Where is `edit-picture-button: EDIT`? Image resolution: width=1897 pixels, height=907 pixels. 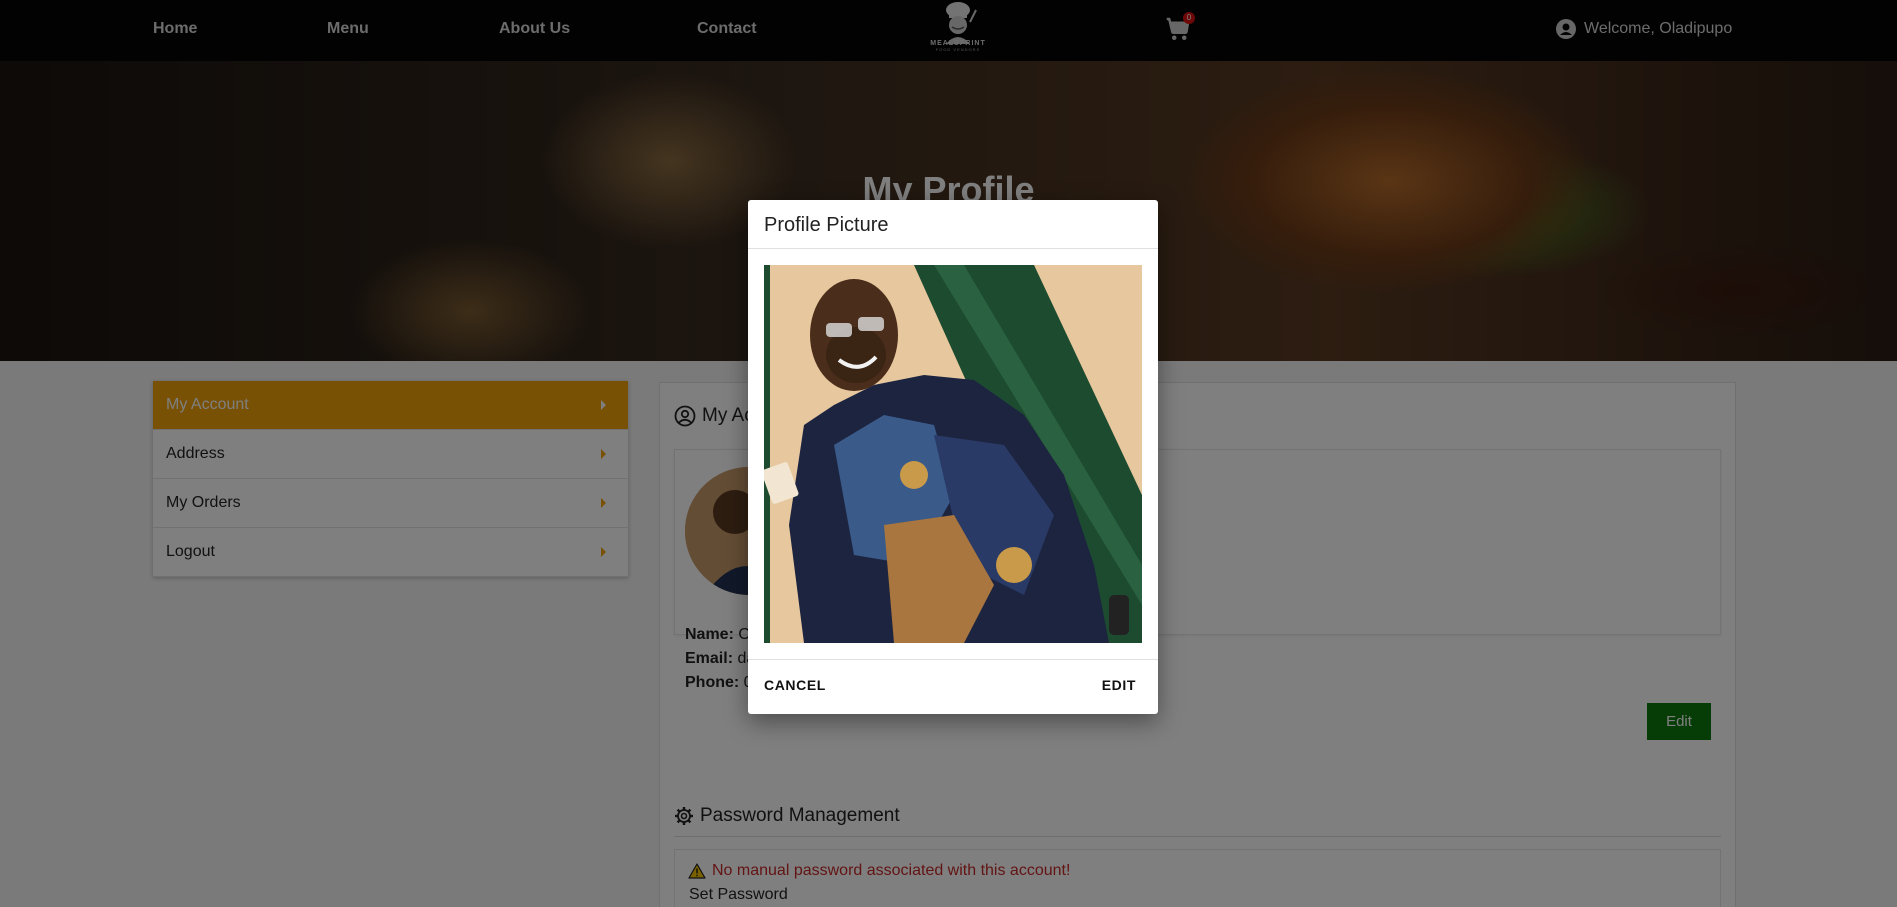
edit-picture-button: EDIT is located at coordinates (1119, 685).